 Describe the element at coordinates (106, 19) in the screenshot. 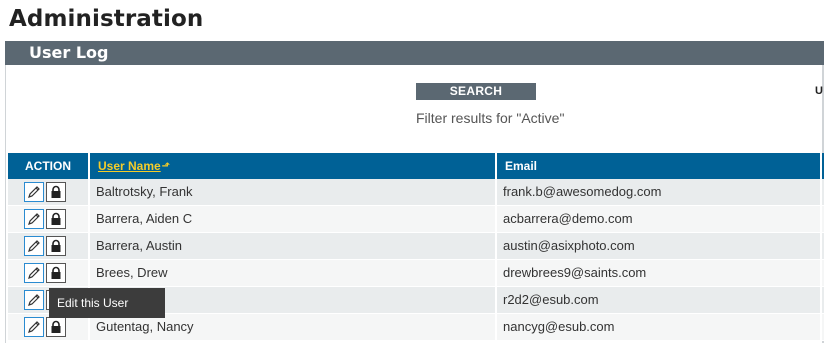

I see `page-title: Administration` at that location.